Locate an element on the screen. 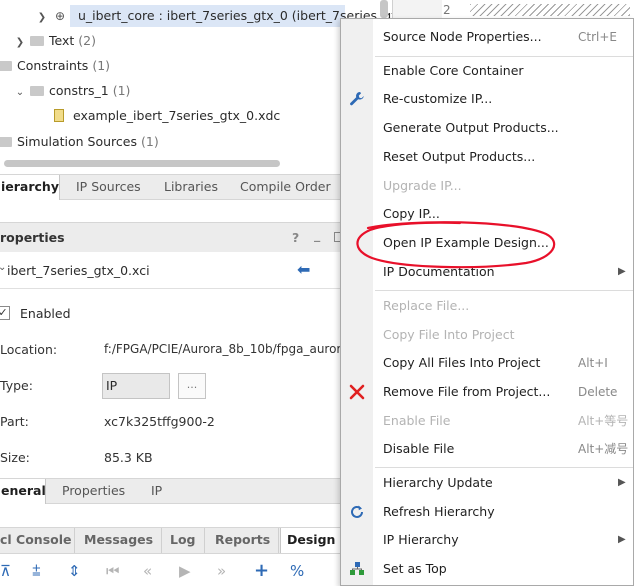  tab-general: eneral is located at coordinates (23, 491).